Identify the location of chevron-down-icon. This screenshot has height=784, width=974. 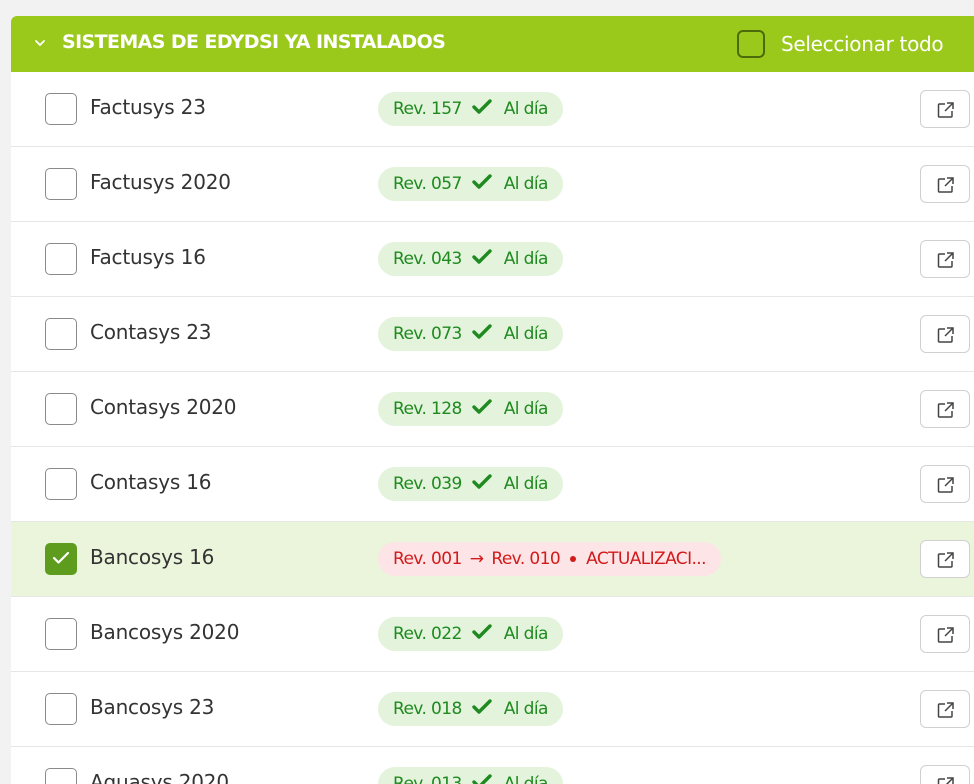
(40, 43).